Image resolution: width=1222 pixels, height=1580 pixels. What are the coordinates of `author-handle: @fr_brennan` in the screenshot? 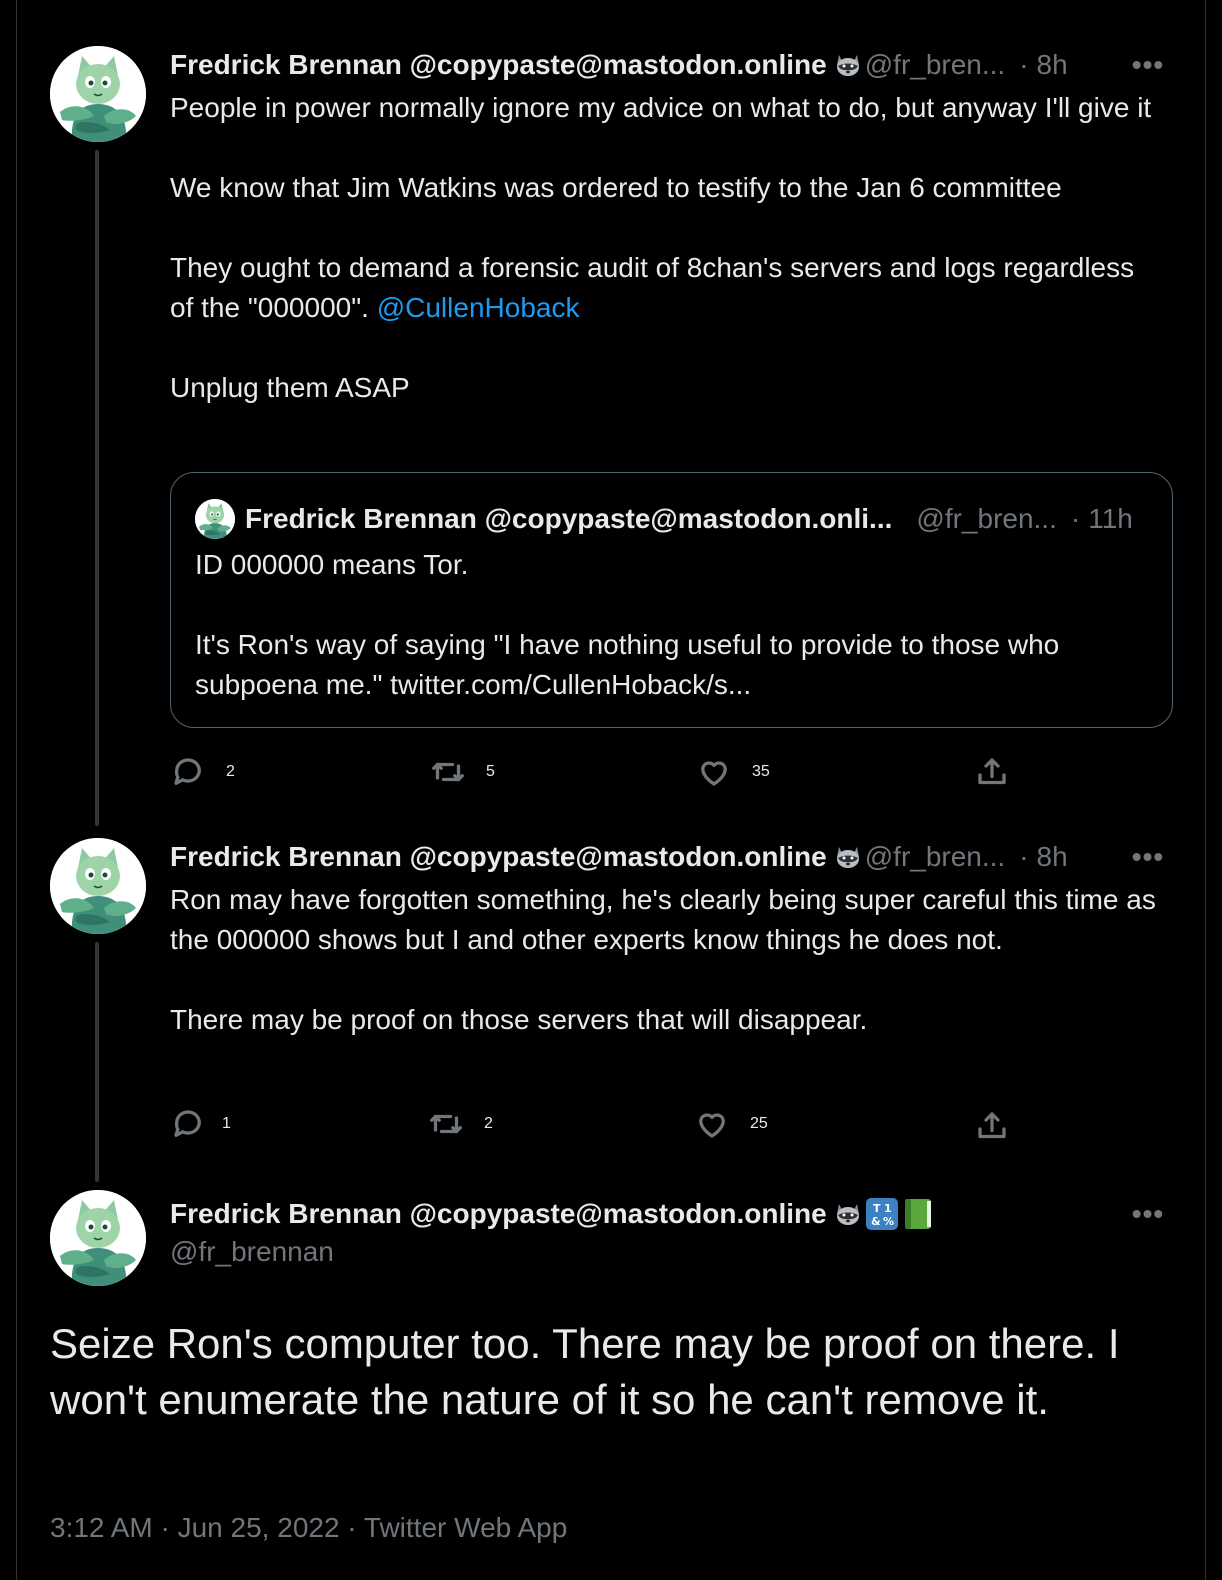 It's located at (252, 1252).